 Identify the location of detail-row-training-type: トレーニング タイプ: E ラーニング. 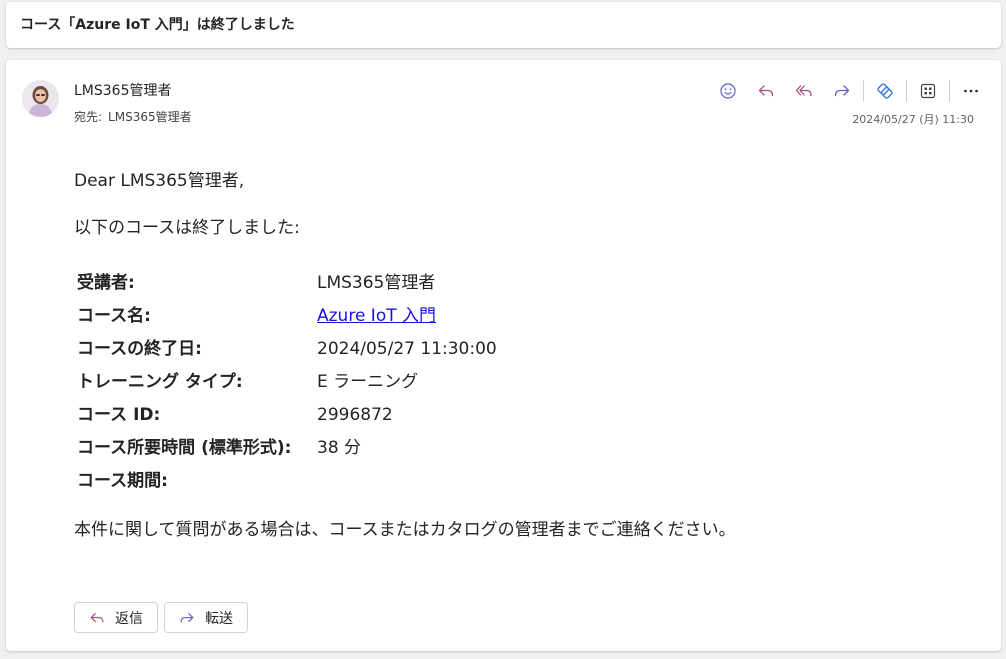
(287, 381).